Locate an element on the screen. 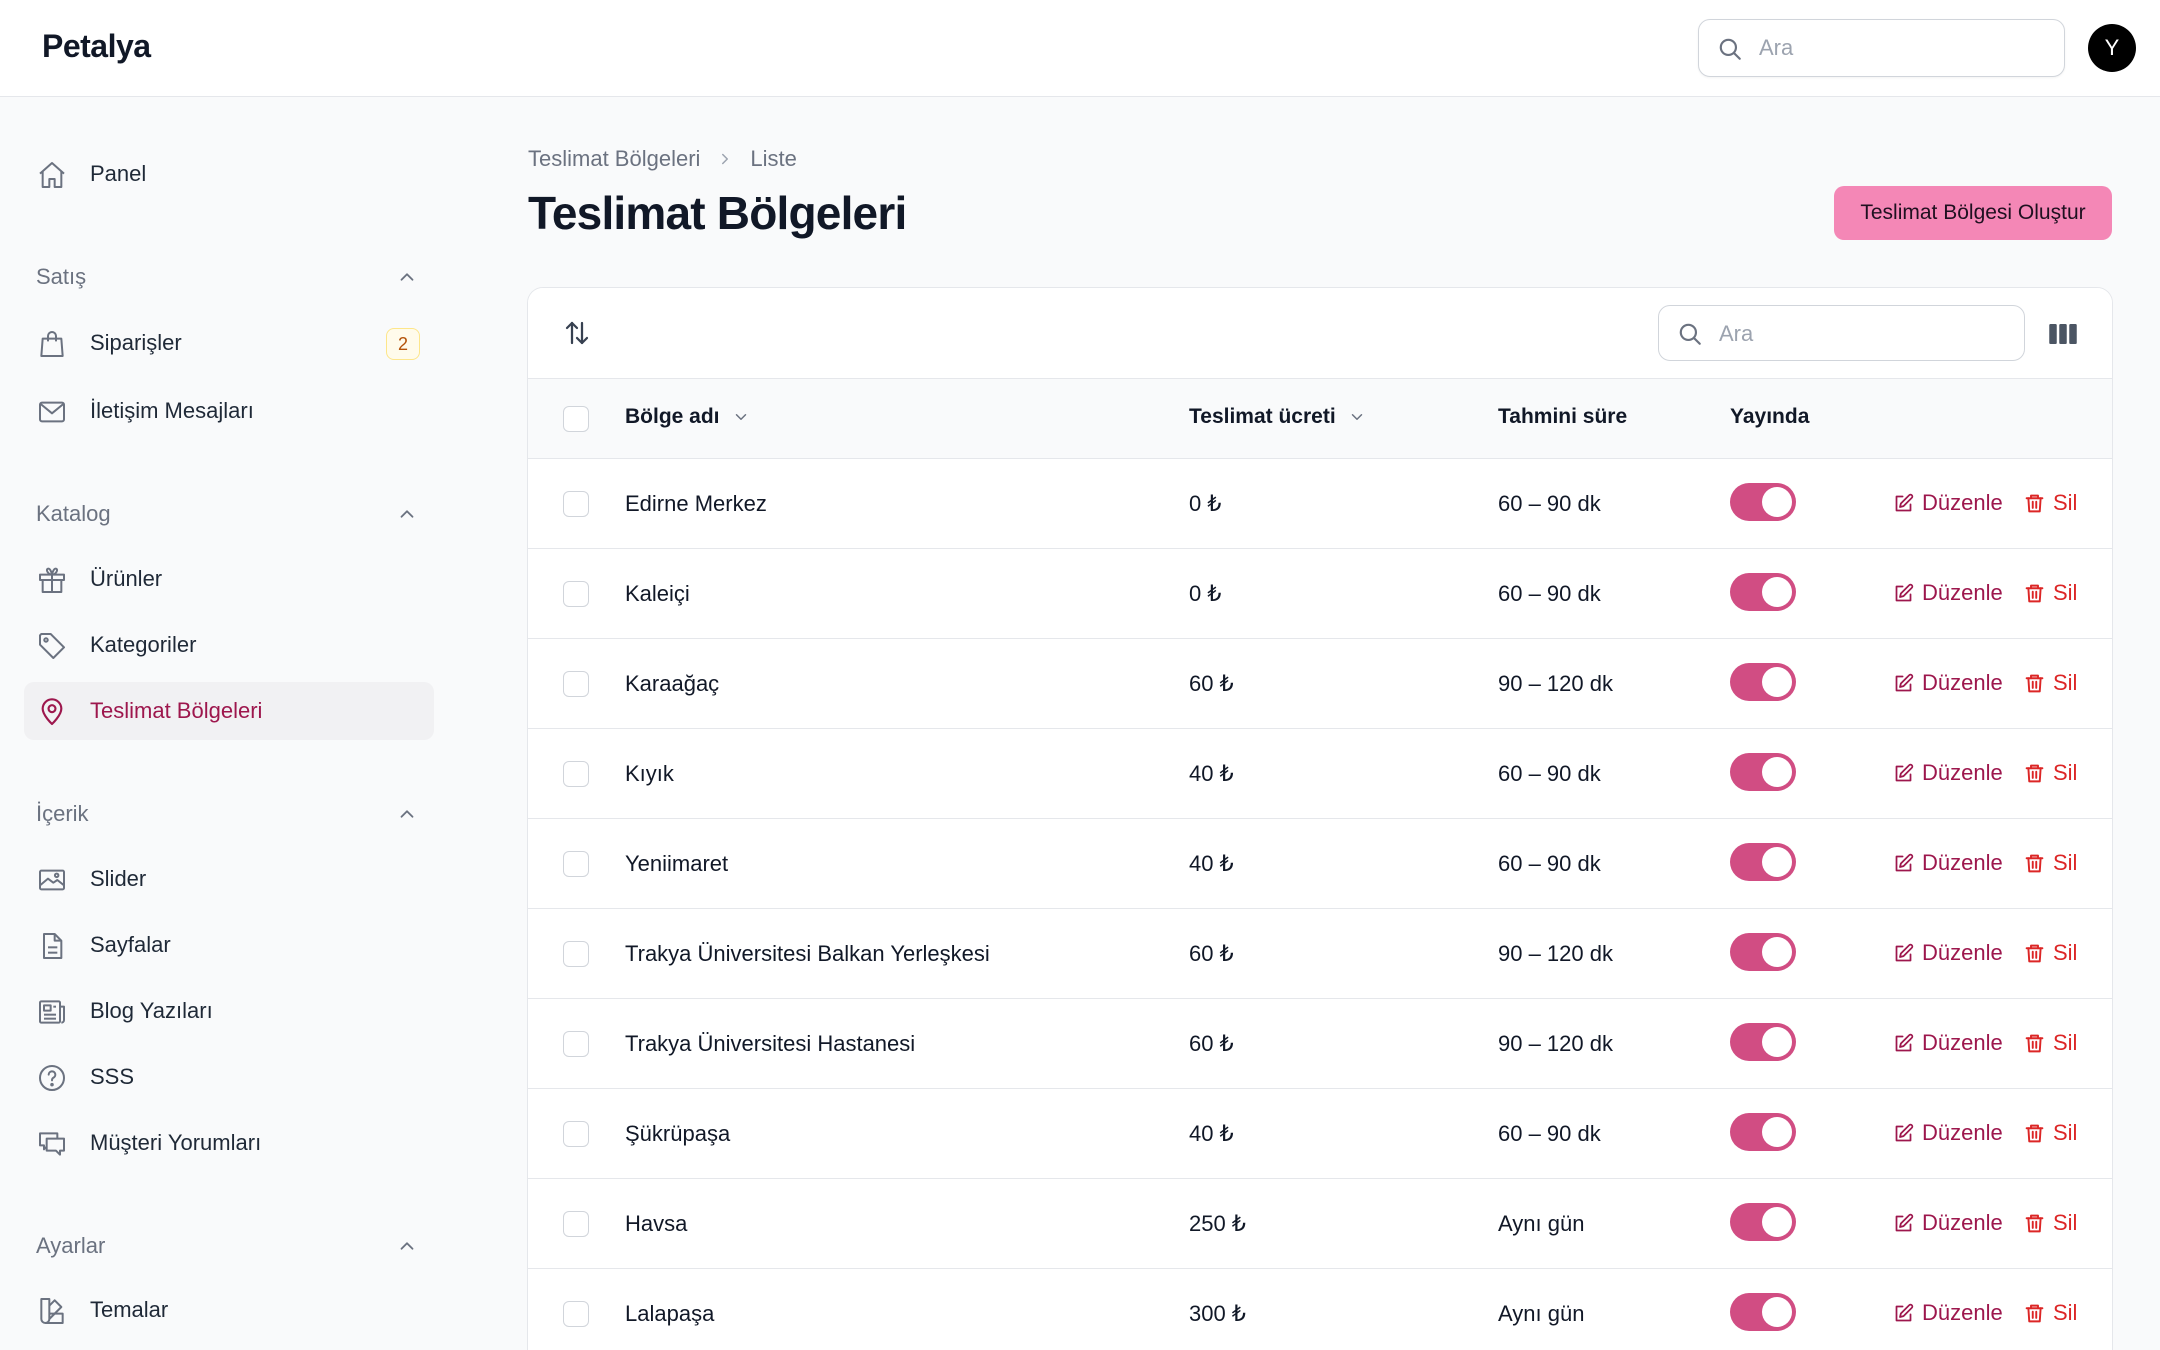  estimated-duration: 60 – 90 dk is located at coordinates (1549, 773).